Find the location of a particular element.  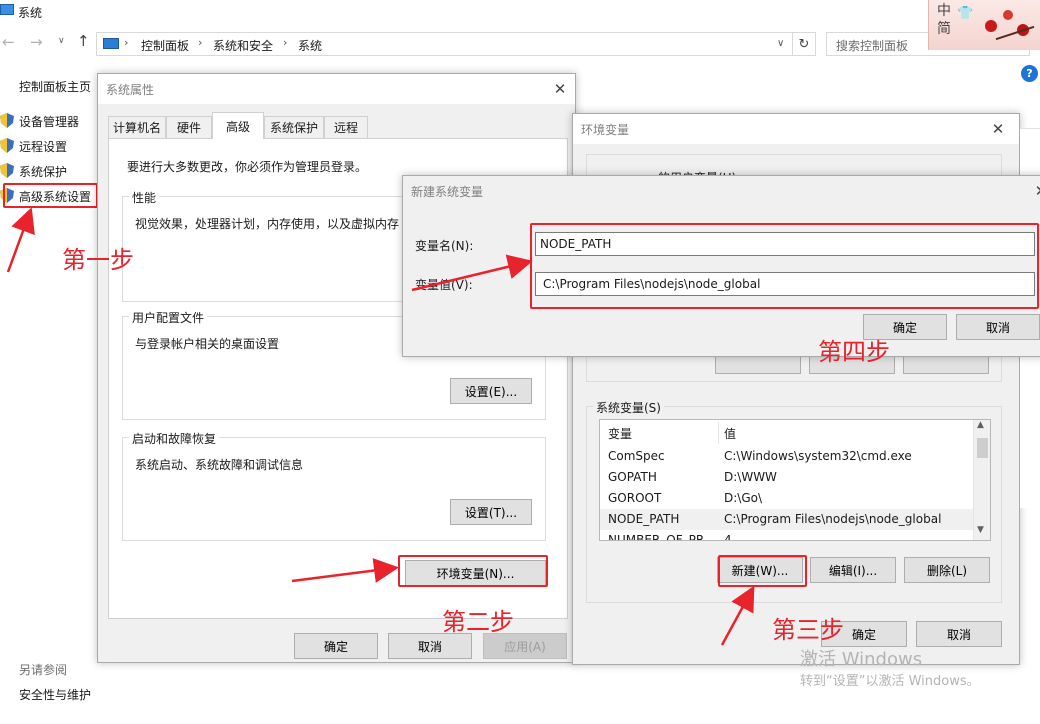

sidebar-item-device-manager: 设备管理器 is located at coordinates (47, 121).